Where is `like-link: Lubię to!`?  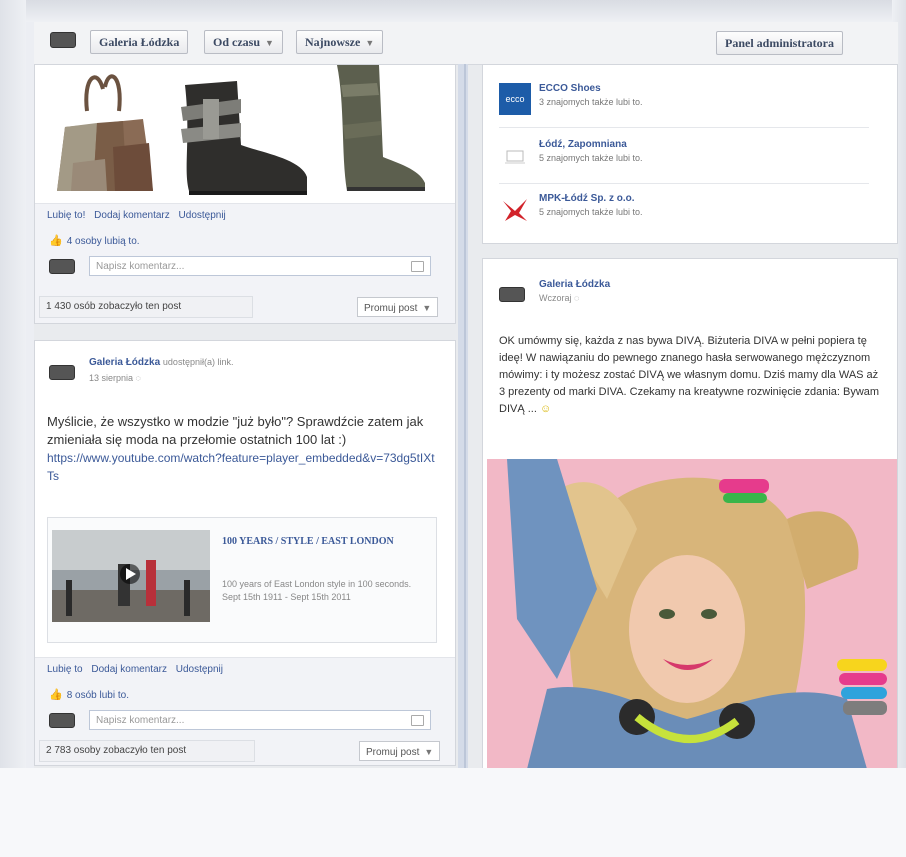 like-link: Lubię to! is located at coordinates (66, 215).